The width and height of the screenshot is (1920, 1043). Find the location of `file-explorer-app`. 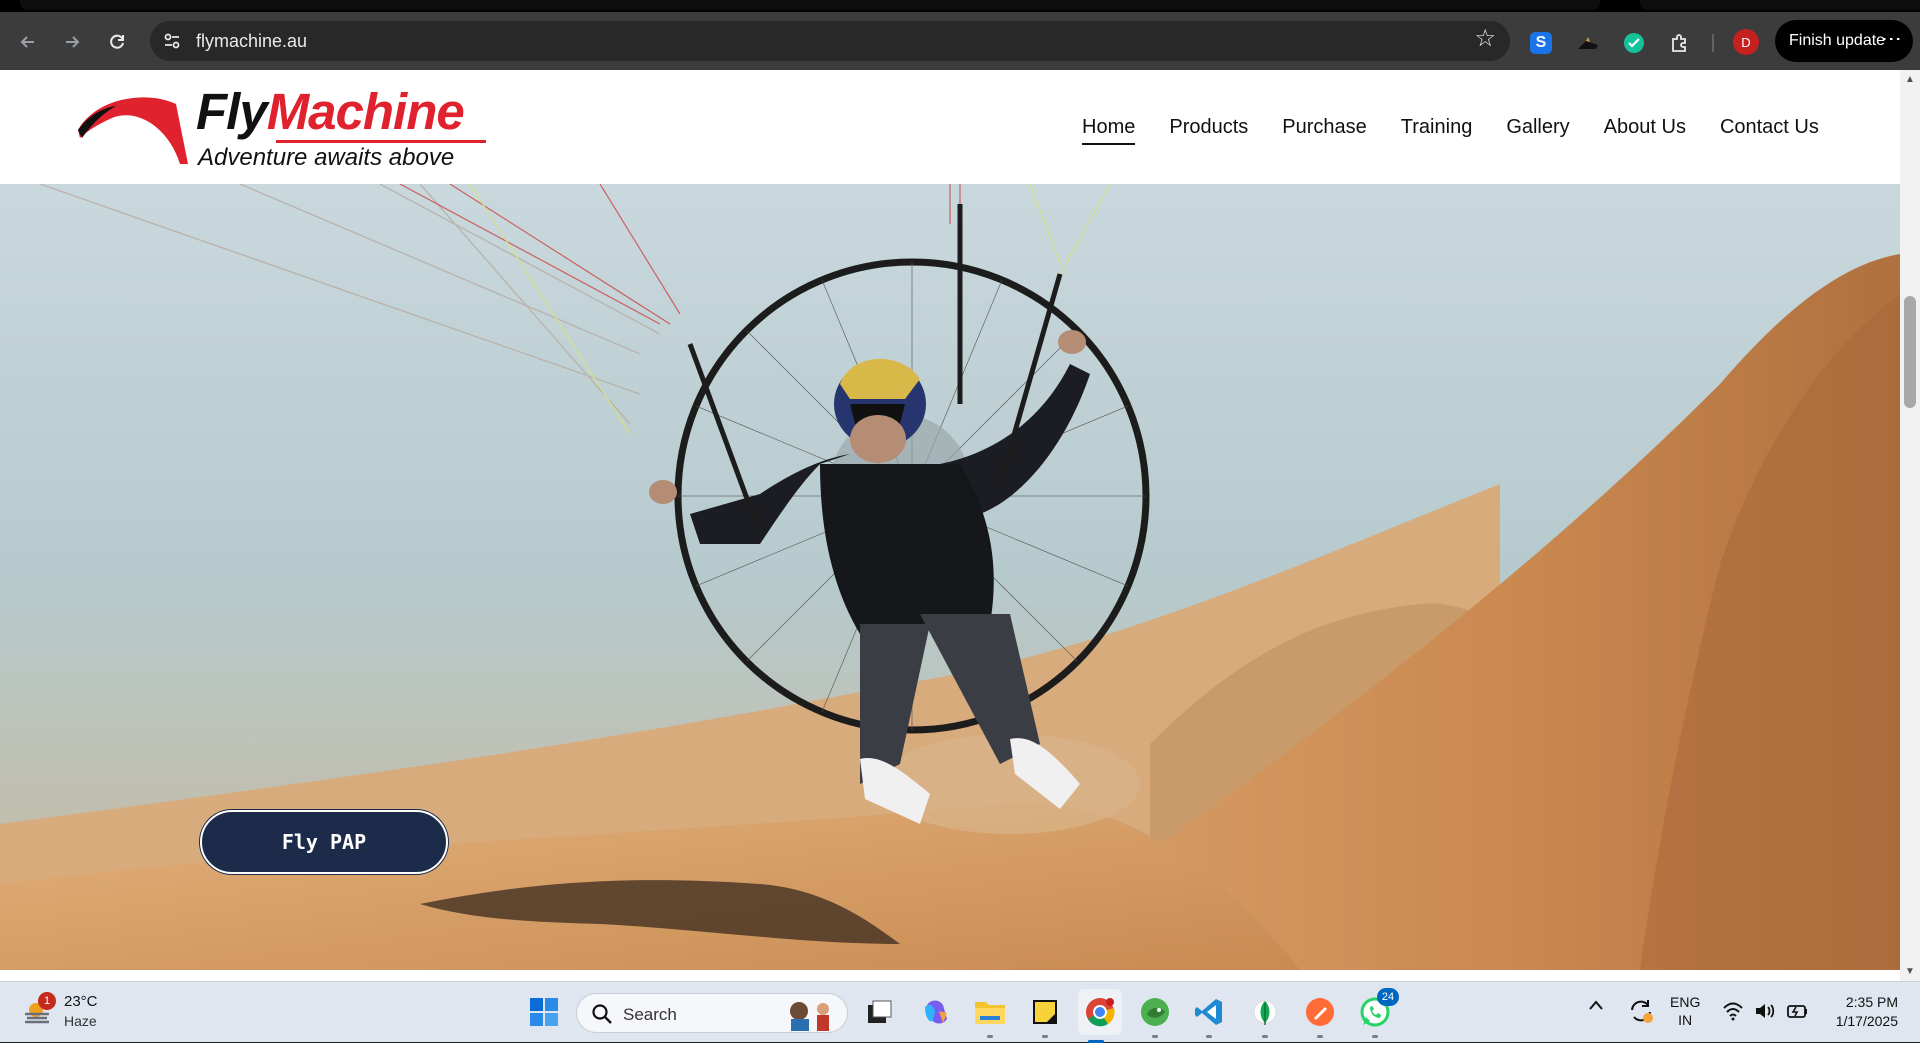

file-explorer-app is located at coordinates (990, 1016).